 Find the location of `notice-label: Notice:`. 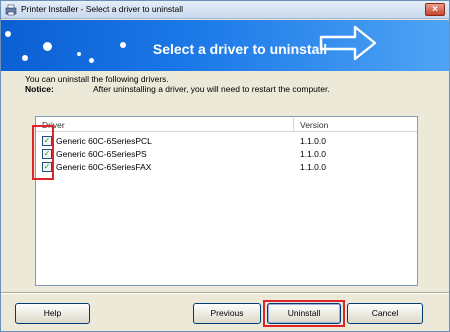

notice-label: Notice: is located at coordinates (39, 89).